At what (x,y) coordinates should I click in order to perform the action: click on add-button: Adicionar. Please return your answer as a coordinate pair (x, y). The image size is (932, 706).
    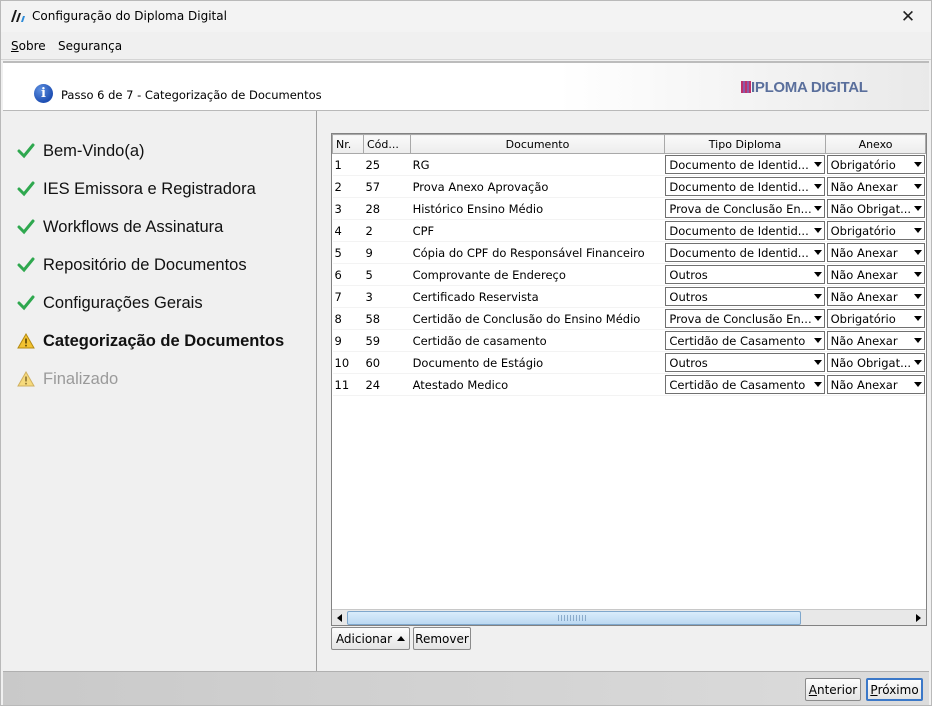
    Looking at the image, I should click on (370, 638).